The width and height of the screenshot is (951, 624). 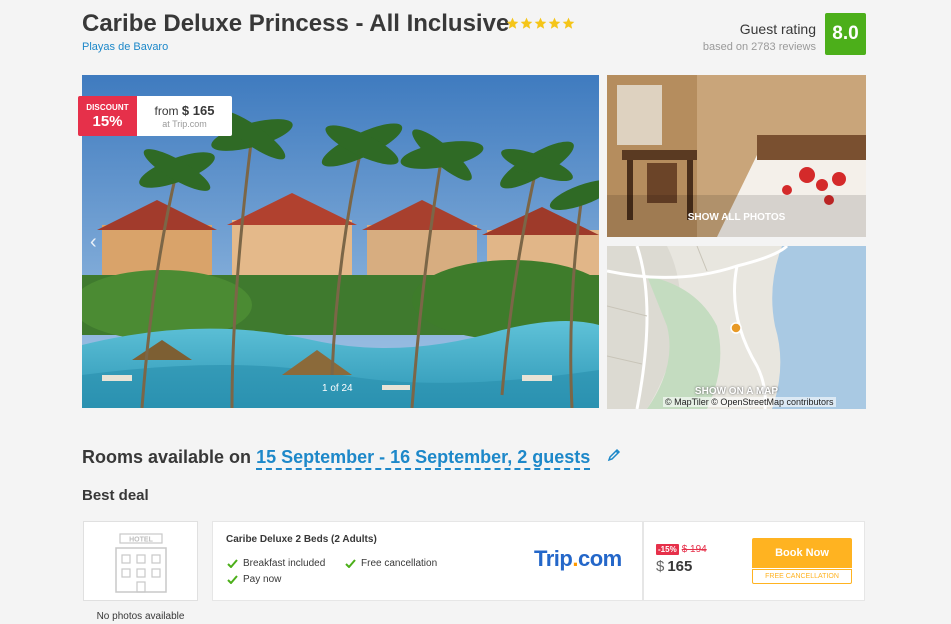 What do you see at coordinates (802, 553) in the screenshot?
I see `book-now-button: Book Now` at bounding box center [802, 553].